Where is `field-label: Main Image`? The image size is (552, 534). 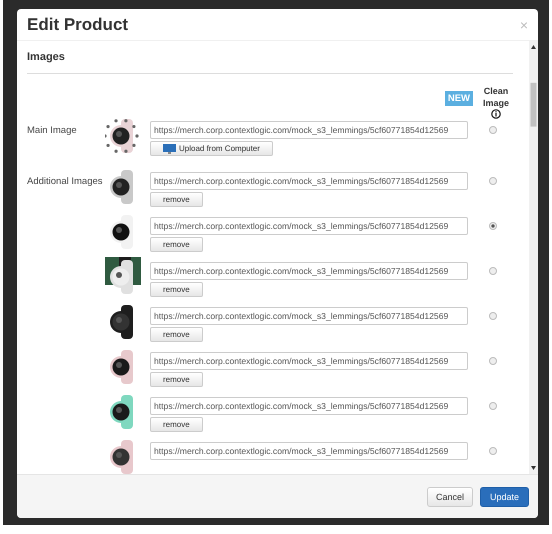
field-label: Main Image is located at coordinates (52, 130).